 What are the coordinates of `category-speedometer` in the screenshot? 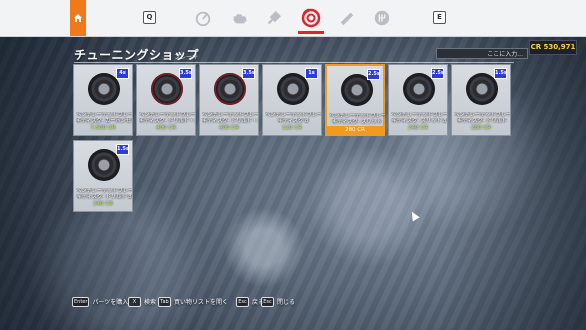 It's located at (203, 18).